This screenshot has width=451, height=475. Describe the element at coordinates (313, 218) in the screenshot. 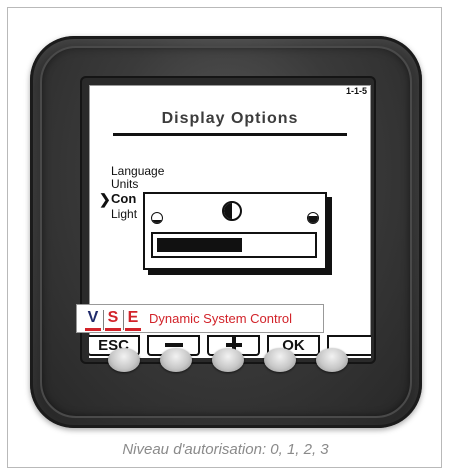

I see `contrast-max-icon` at that location.